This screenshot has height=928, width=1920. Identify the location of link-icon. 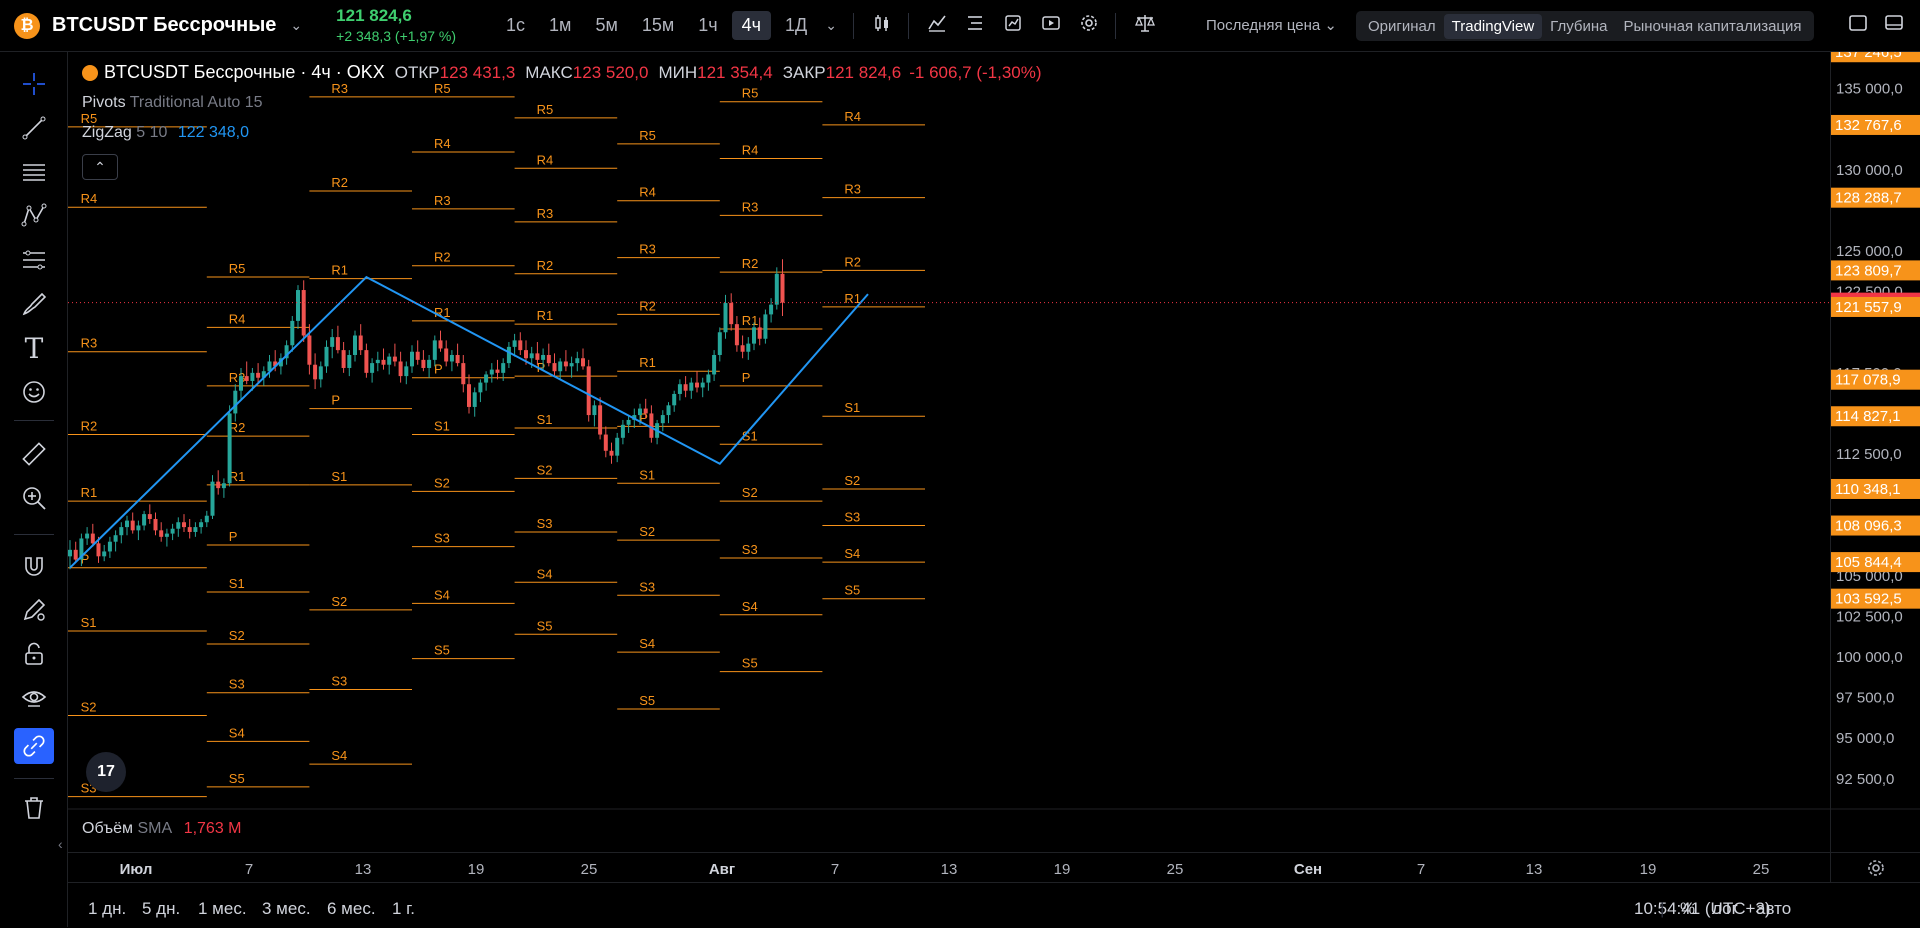
(34, 746).